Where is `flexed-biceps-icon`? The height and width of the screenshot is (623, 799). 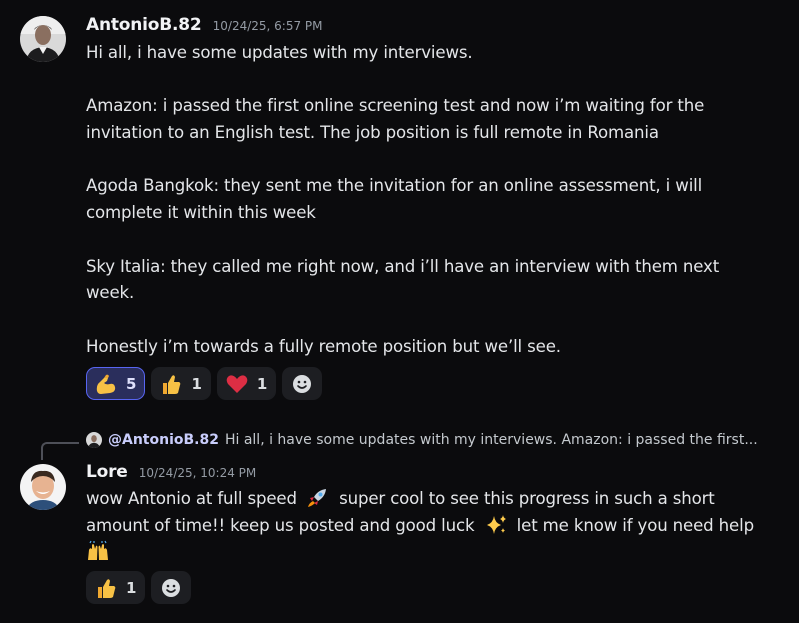
flexed-biceps-icon is located at coordinates (106, 384).